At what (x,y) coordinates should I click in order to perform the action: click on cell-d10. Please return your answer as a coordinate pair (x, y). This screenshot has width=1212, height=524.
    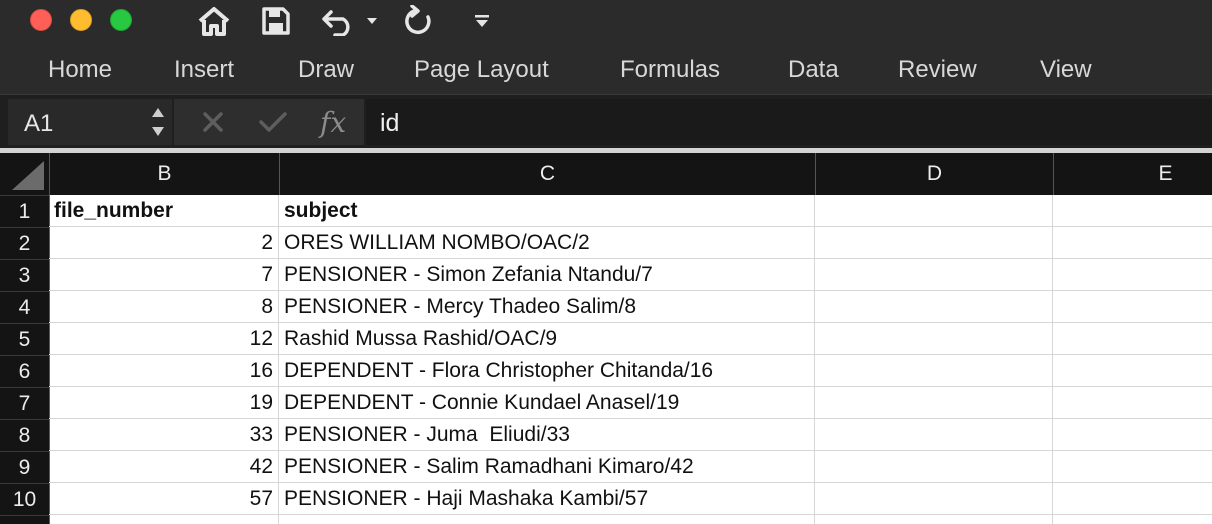
    Looking at the image, I should click on (934, 499).